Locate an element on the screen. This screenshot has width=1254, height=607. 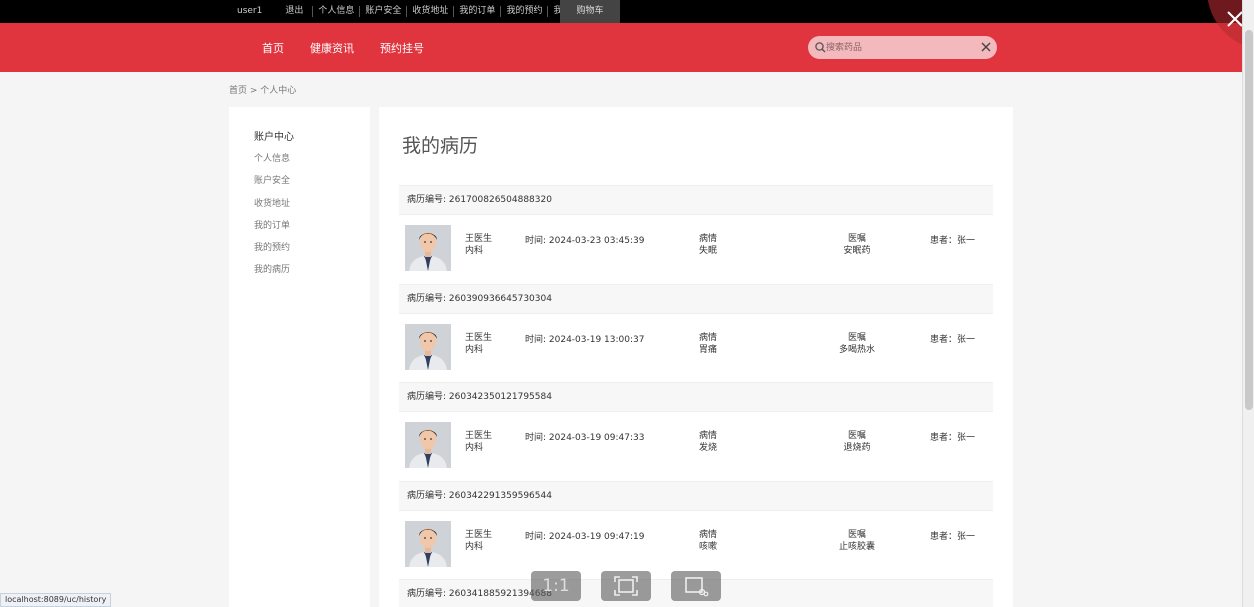
sidebar-item-orders: 我的订单 is located at coordinates (272, 229).